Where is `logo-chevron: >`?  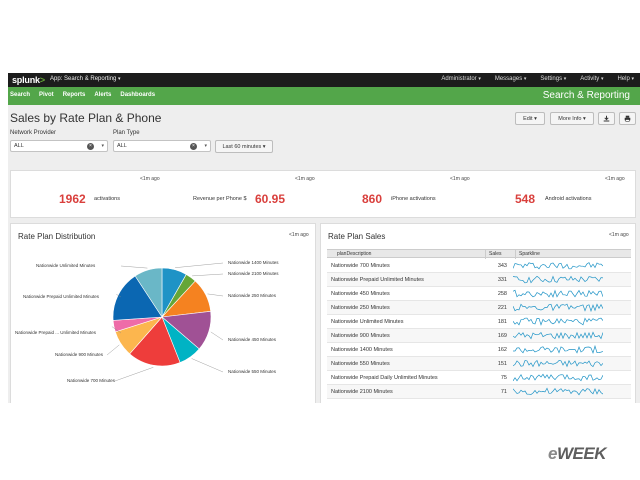
logo-chevron: > is located at coordinates (42, 80).